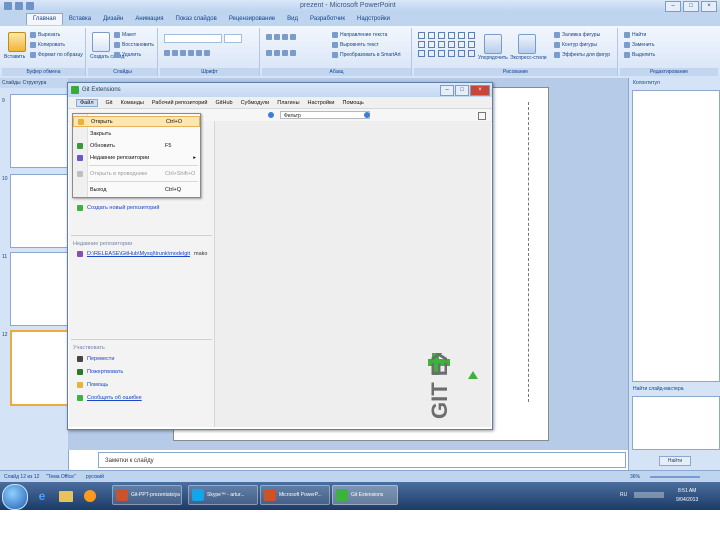  What do you see at coordinates (136, 121) in the screenshot?
I see `menu-item: Открыть Ctrl+O` at bounding box center [136, 121].